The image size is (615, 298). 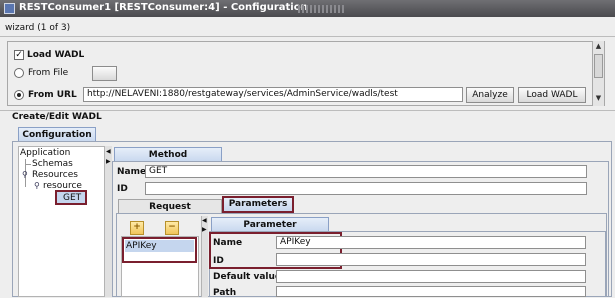 I want to click on parameter-name-field: APIKey, so click(x=431, y=242).